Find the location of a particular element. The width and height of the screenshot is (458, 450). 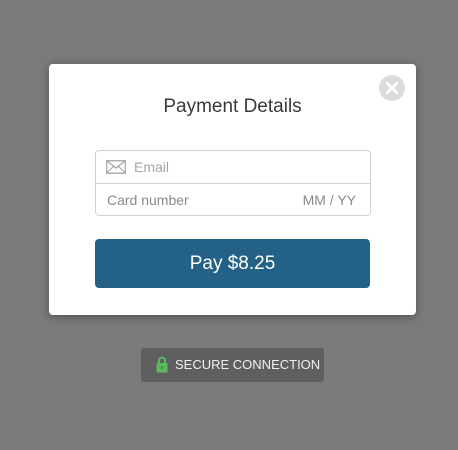

card-number-field is located at coordinates (197, 200).